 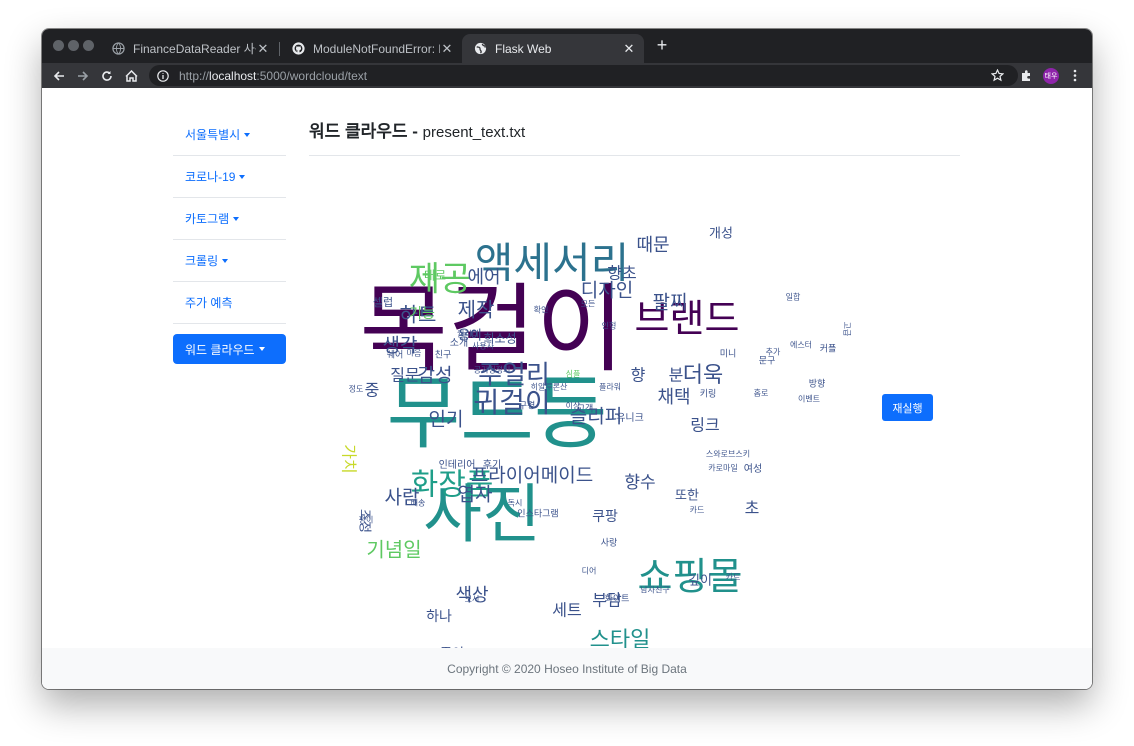 What do you see at coordinates (435, 276) in the screenshot?
I see `wordcloud-word: 대로` at bounding box center [435, 276].